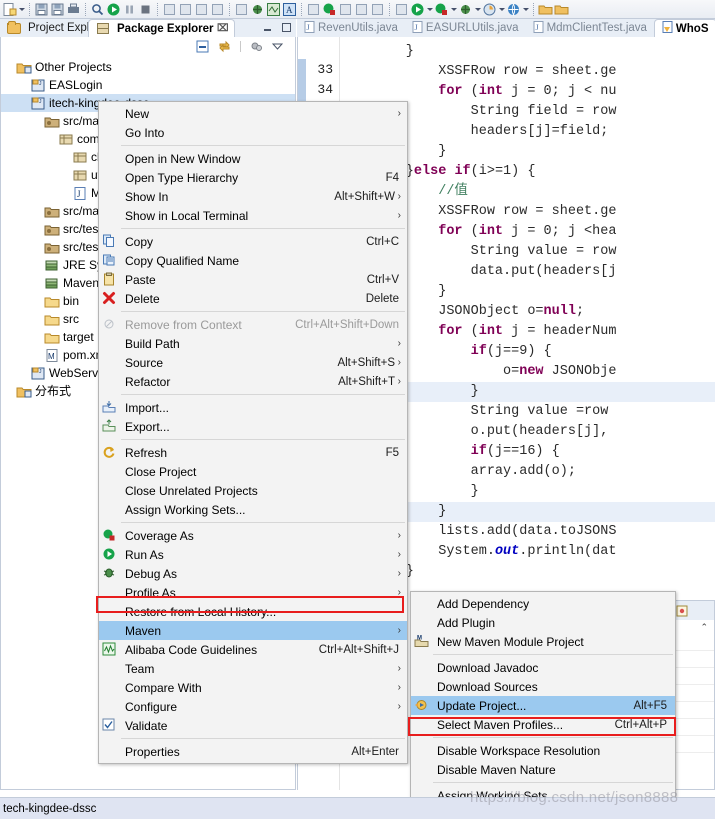 The width and height of the screenshot is (715, 819). I want to click on maximize-icon, so click(286, 27).